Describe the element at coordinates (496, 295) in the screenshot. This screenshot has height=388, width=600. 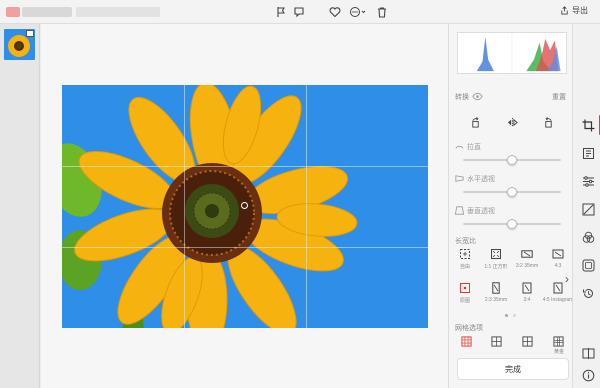
I see `ratio-2-3-button: 2:3 35mm` at that location.